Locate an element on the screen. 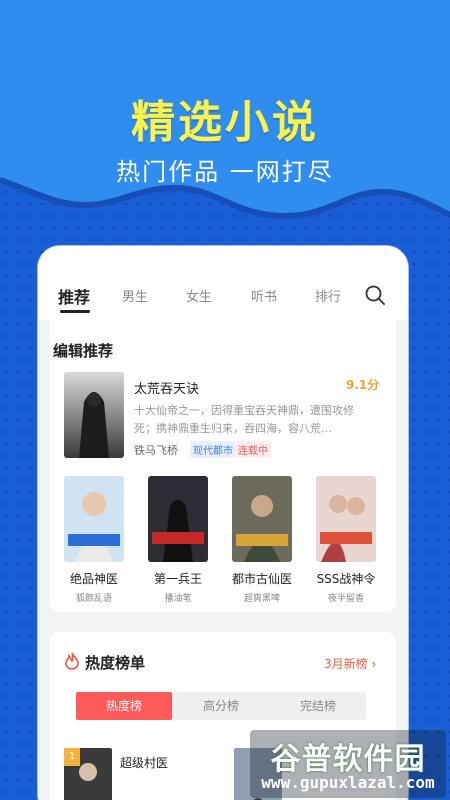  book-author: 播油笔 is located at coordinates (178, 599).